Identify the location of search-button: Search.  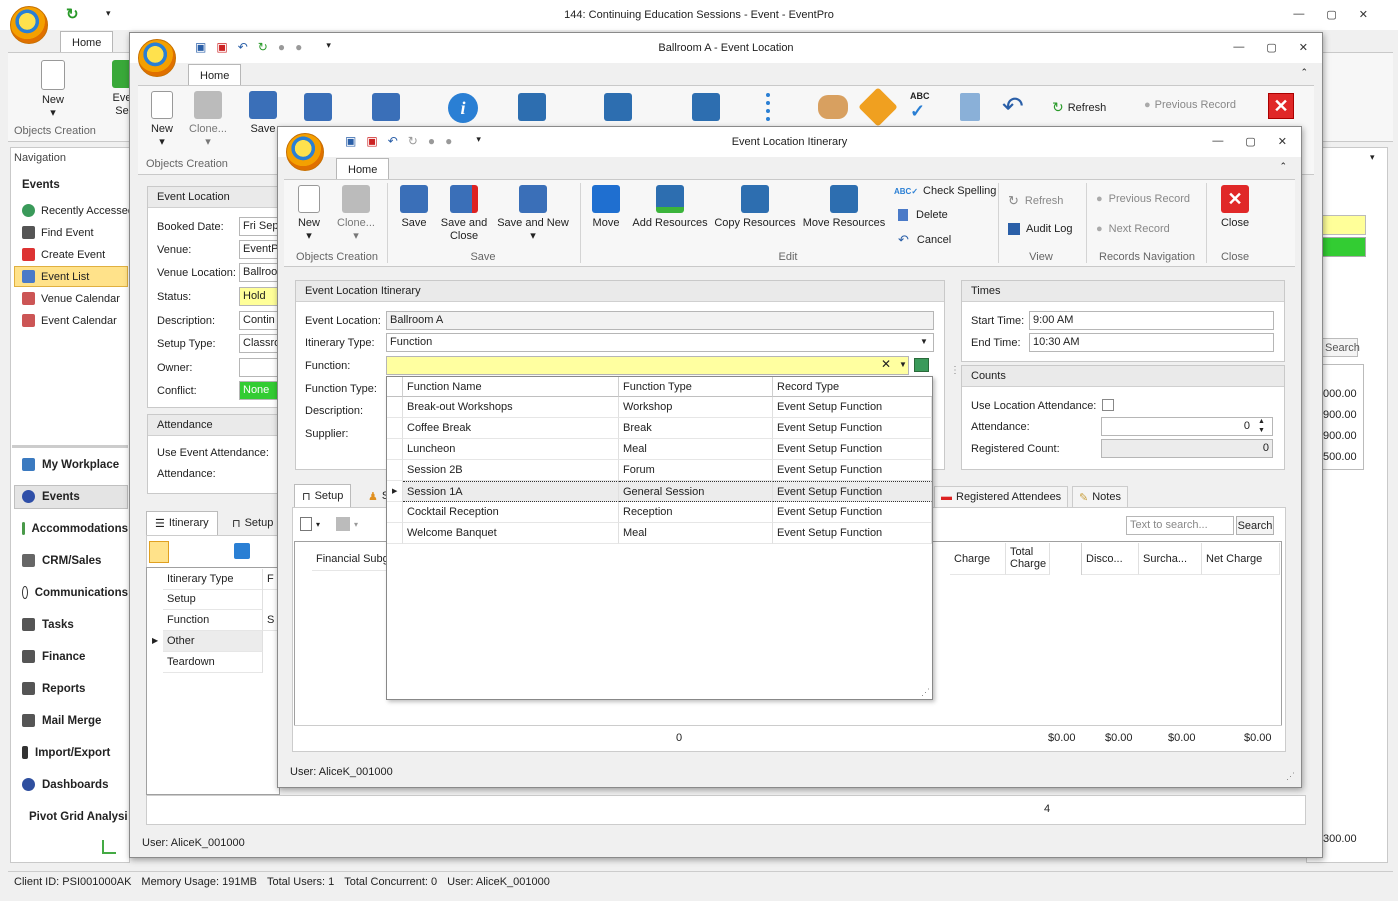
(1255, 525).